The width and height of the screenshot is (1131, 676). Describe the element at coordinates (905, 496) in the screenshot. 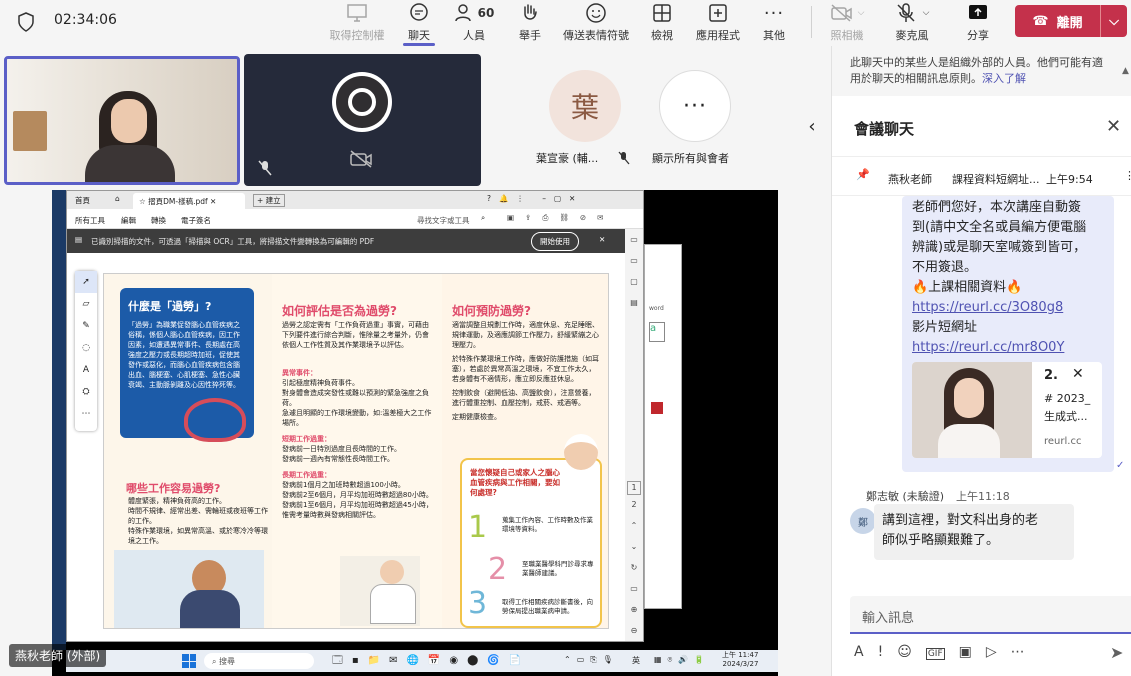

I see `message-sender: 鄭志敏 (未驗證)` at that location.